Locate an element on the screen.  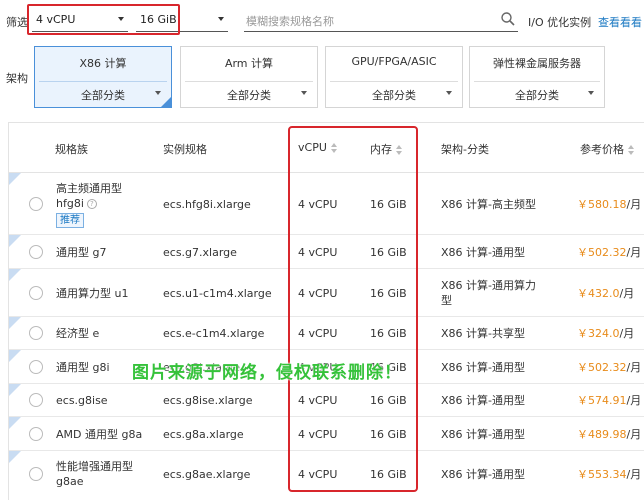
header-price-label: 参考价格 is located at coordinates (602, 149).